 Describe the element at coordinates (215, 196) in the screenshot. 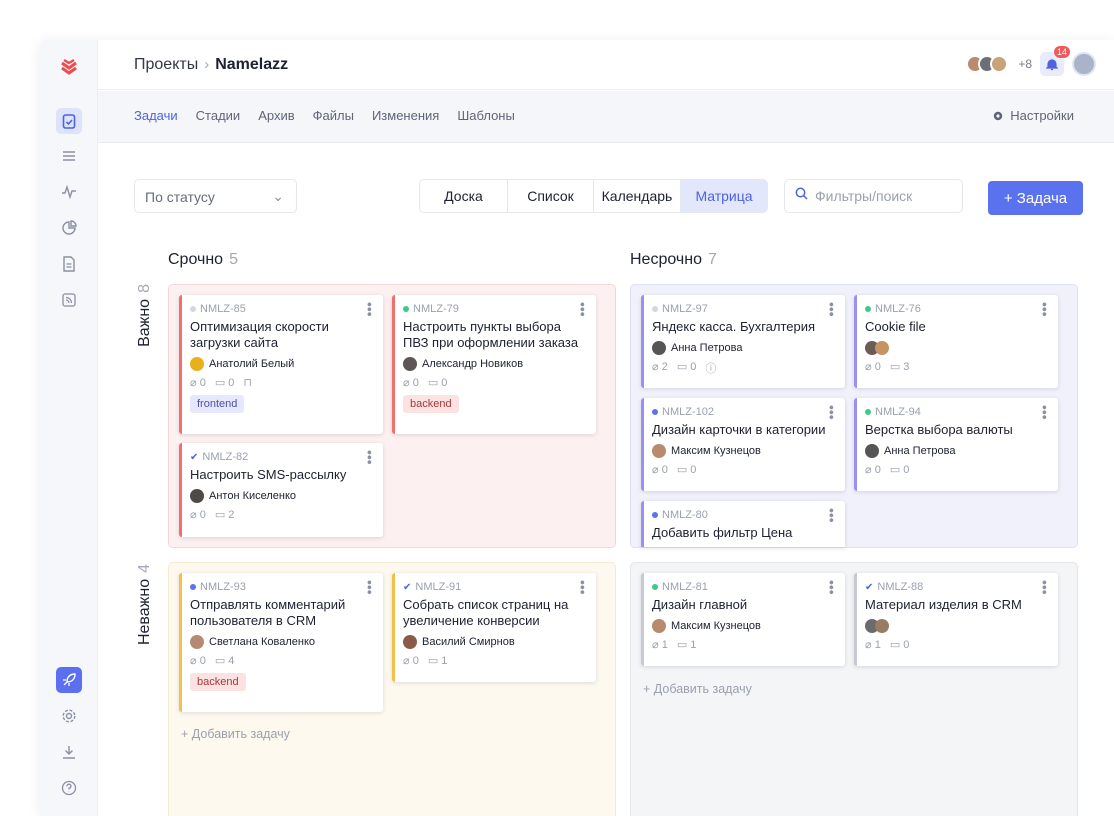

I see `group-by-select: По статусу ⌄` at that location.